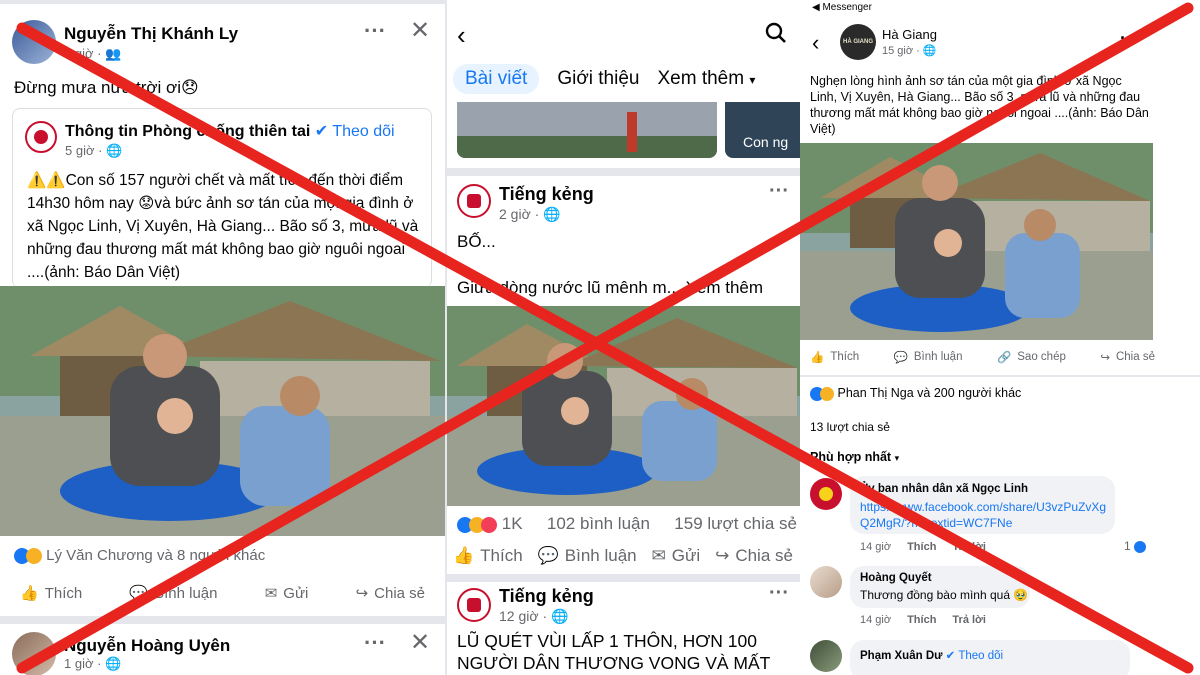  What do you see at coordinates (735, 524) in the screenshot?
I see `share-count: 159 lượt chia sẻ` at bounding box center [735, 524].